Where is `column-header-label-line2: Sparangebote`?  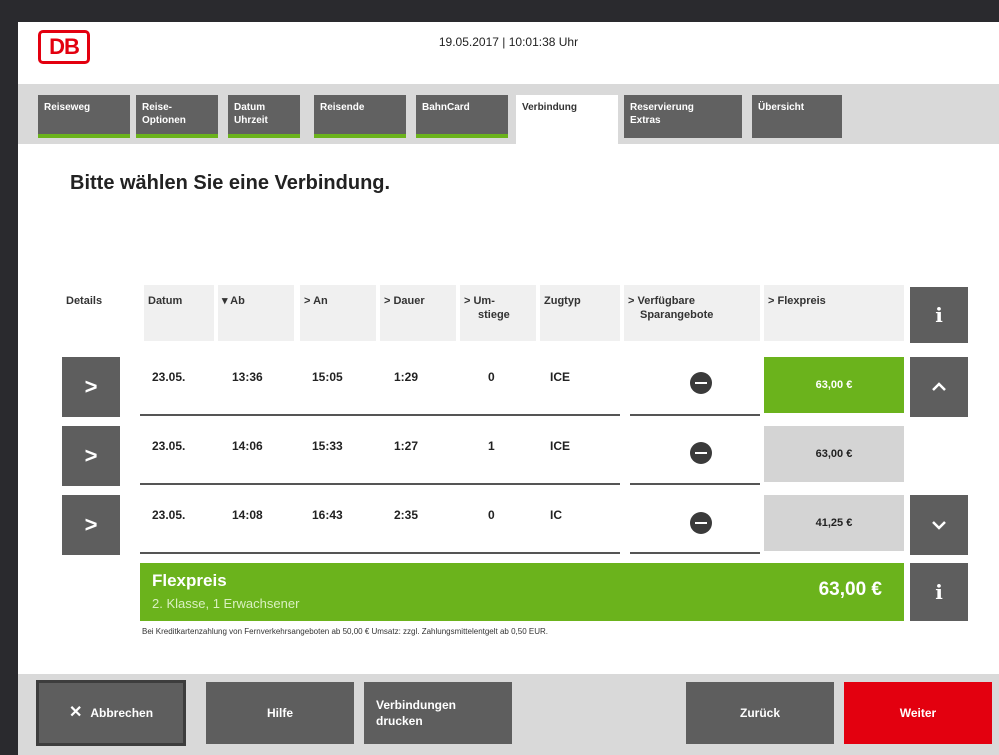 column-header-label-line2: Sparangebote is located at coordinates (677, 315).